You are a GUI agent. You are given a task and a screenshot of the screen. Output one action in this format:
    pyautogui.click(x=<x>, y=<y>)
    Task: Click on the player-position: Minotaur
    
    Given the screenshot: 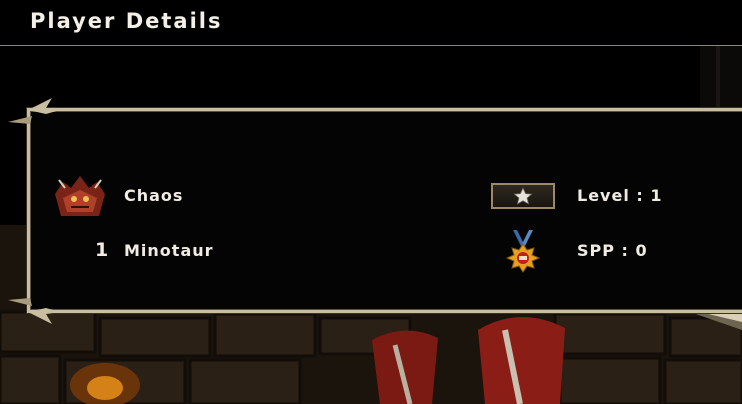 What is the action you would take?
    pyautogui.click(x=169, y=250)
    